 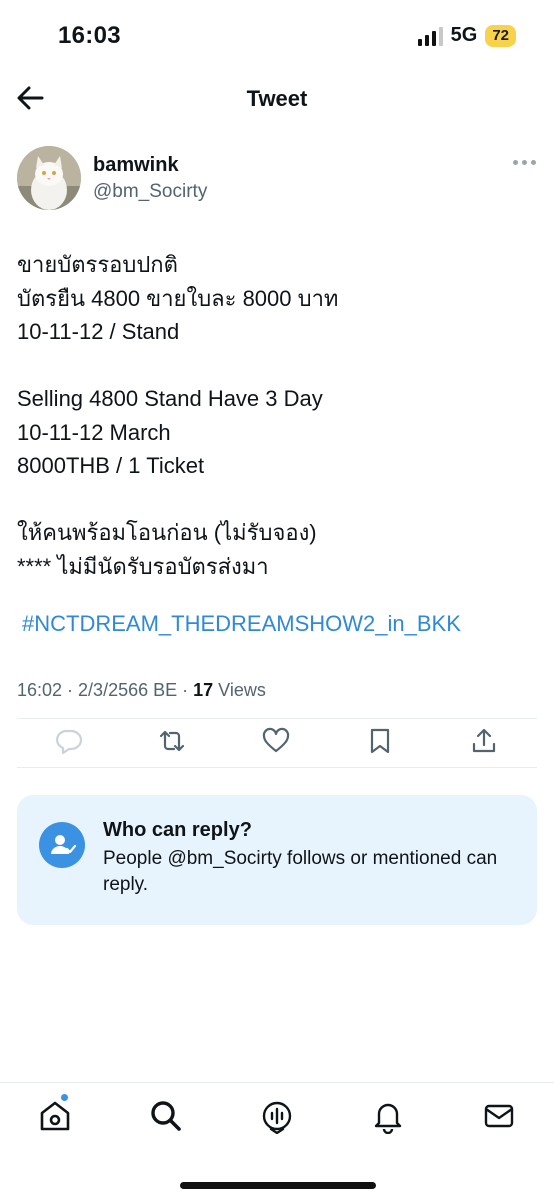 What do you see at coordinates (62, 845) in the screenshot?
I see `reply-restriction-icon` at bounding box center [62, 845].